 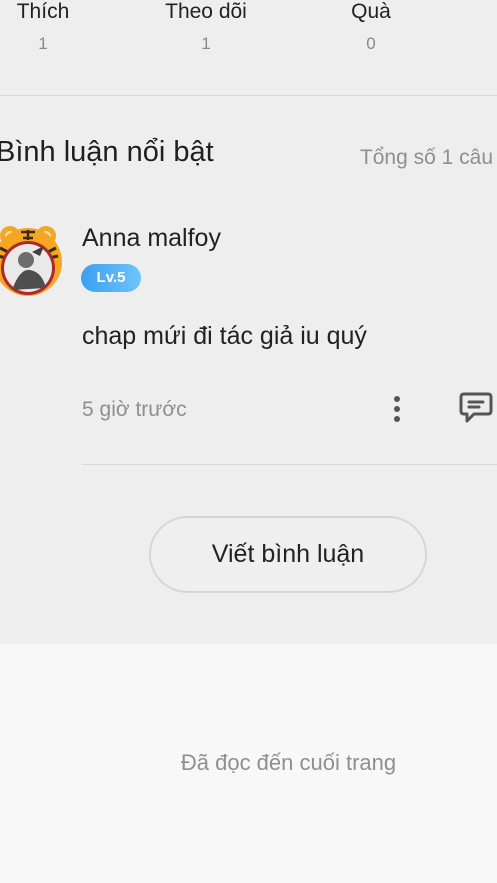 What do you see at coordinates (206, 27) in the screenshot?
I see `stat-follows: Theo dõi 1` at bounding box center [206, 27].